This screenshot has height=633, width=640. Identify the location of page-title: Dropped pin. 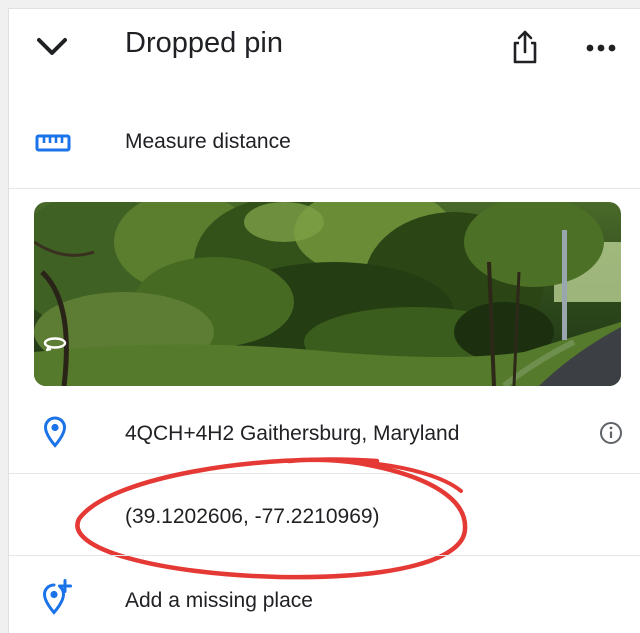
(204, 43).